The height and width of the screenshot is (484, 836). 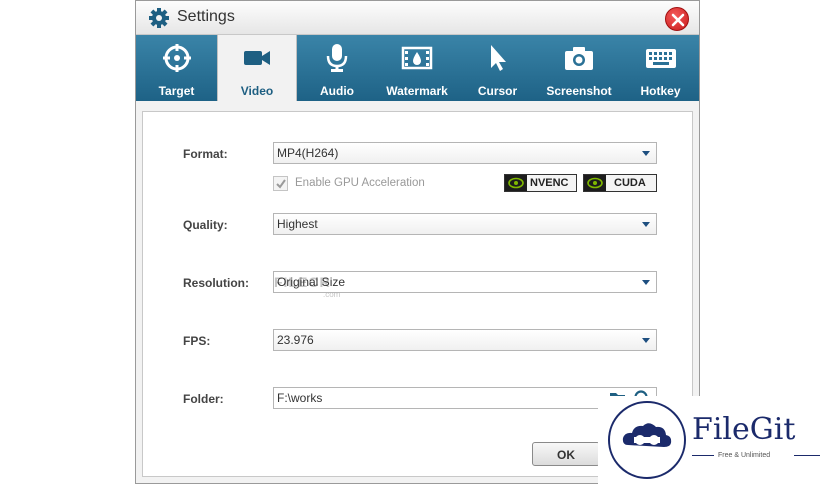 I want to click on gpu-acceleration-label: Enable GPU Acceleration, so click(x=360, y=183).